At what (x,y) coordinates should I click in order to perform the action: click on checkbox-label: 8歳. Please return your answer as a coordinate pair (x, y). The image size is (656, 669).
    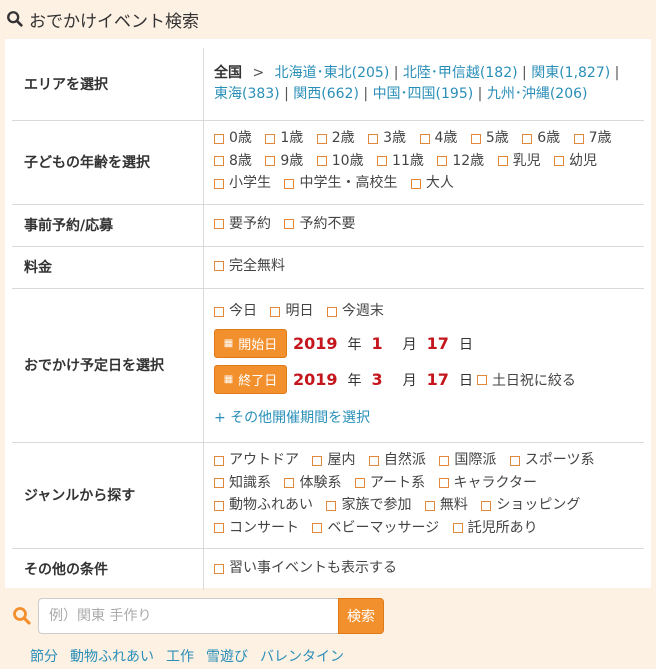
    Looking at the image, I should click on (240, 160).